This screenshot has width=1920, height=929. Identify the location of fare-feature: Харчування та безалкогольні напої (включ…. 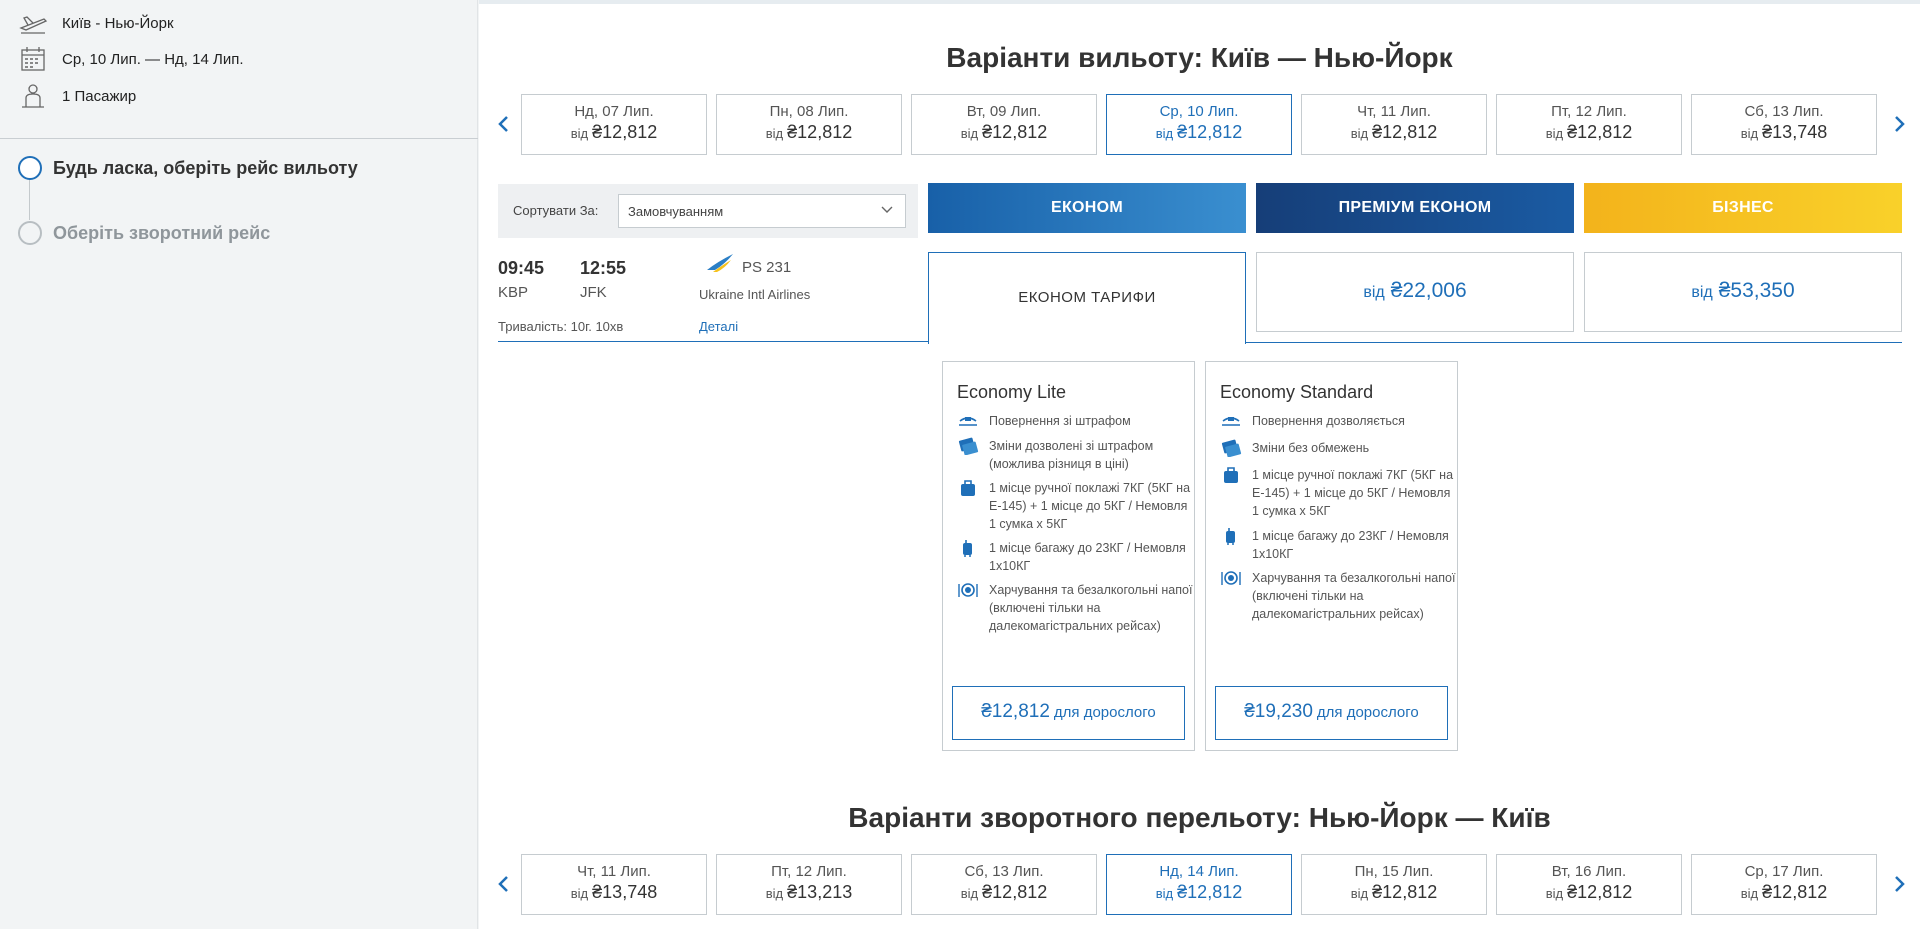
(1076, 608).